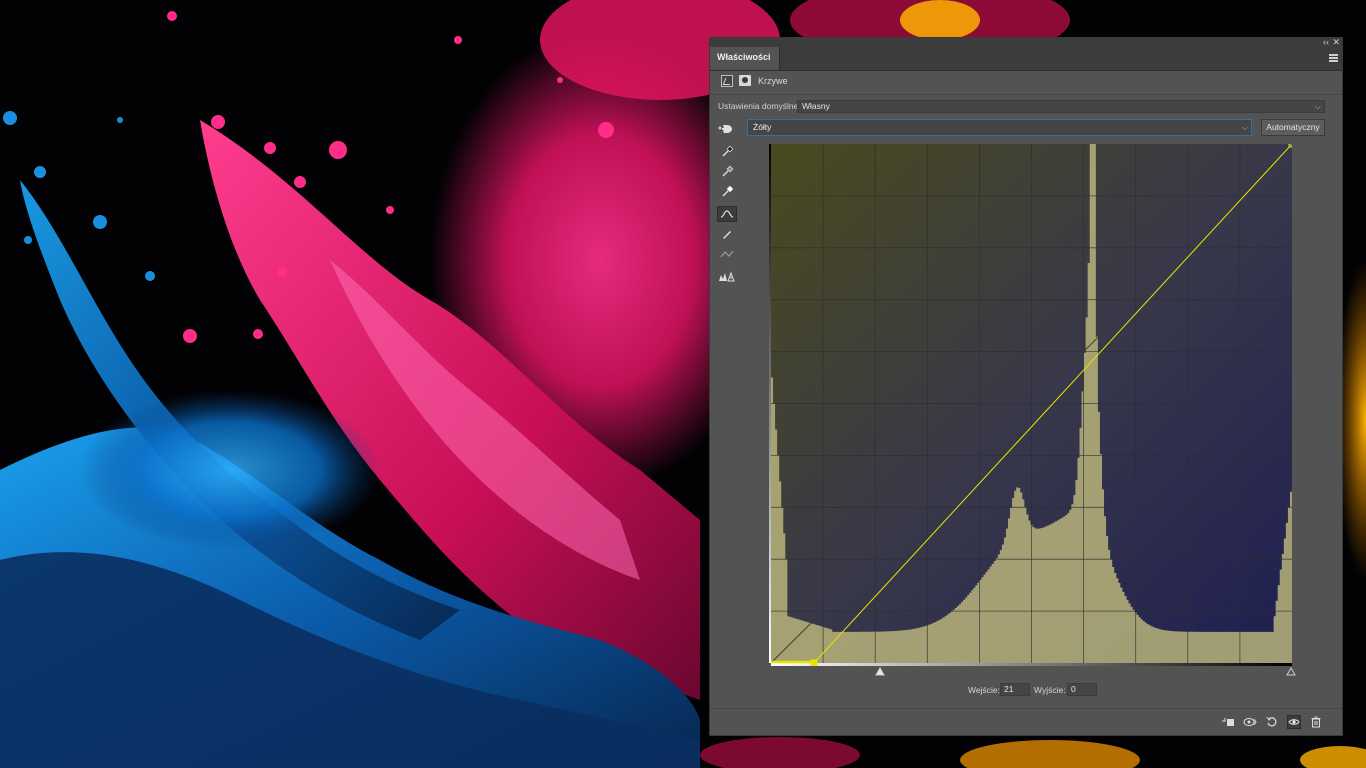 Image resolution: width=1366 pixels, height=768 pixels. Describe the element at coordinates (880, 671) in the screenshot. I see `black-point-slider-icon` at that location.